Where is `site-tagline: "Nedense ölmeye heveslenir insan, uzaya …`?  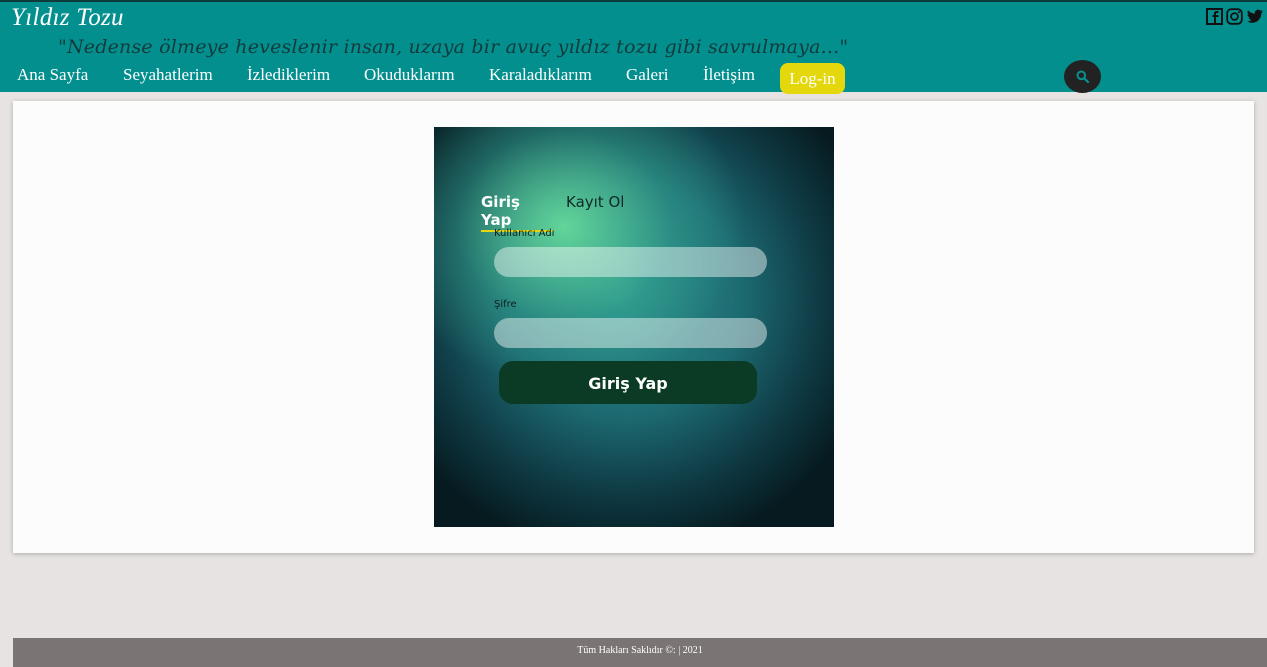 site-tagline: "Nedense ölmeye heveslenir insan, uzaya … is located at coordinates (453, 47).